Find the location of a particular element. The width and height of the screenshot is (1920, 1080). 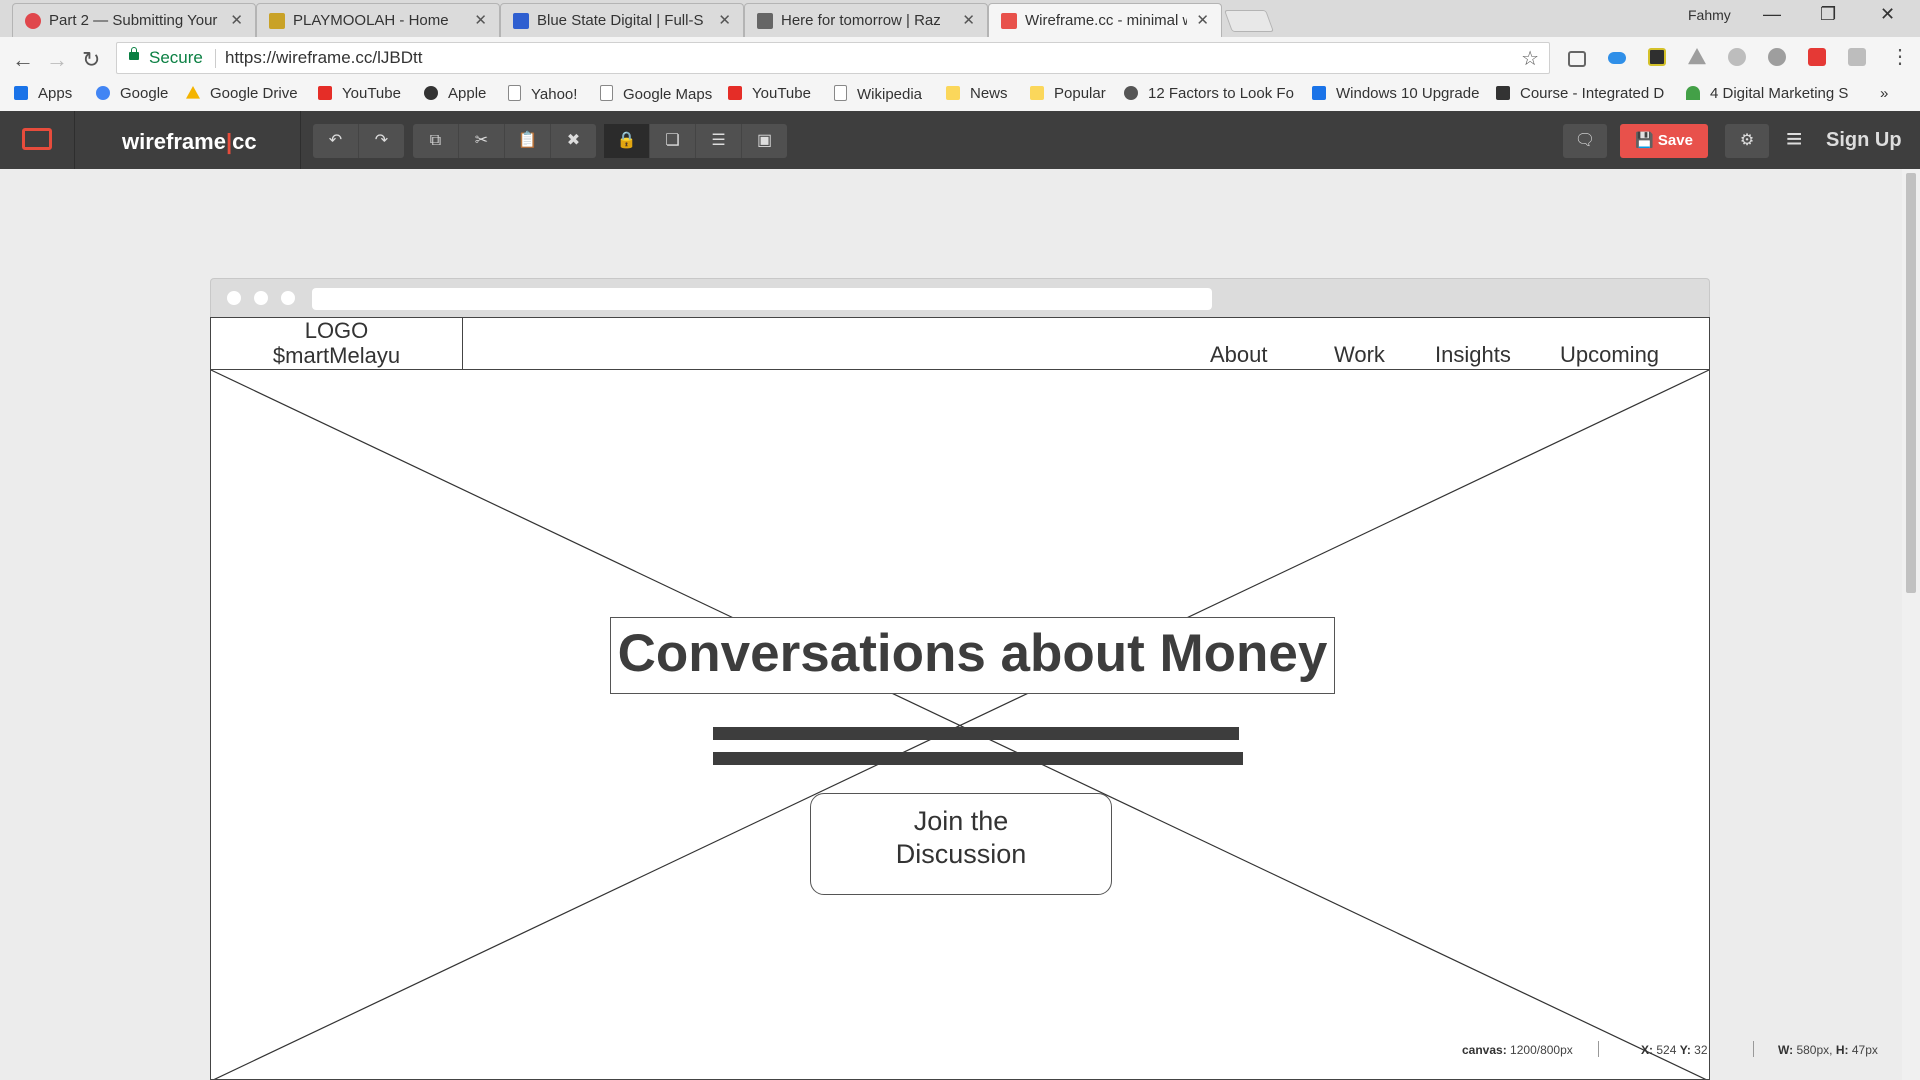

settings-icon: ⚙ is located at coordinates (1747, 141).